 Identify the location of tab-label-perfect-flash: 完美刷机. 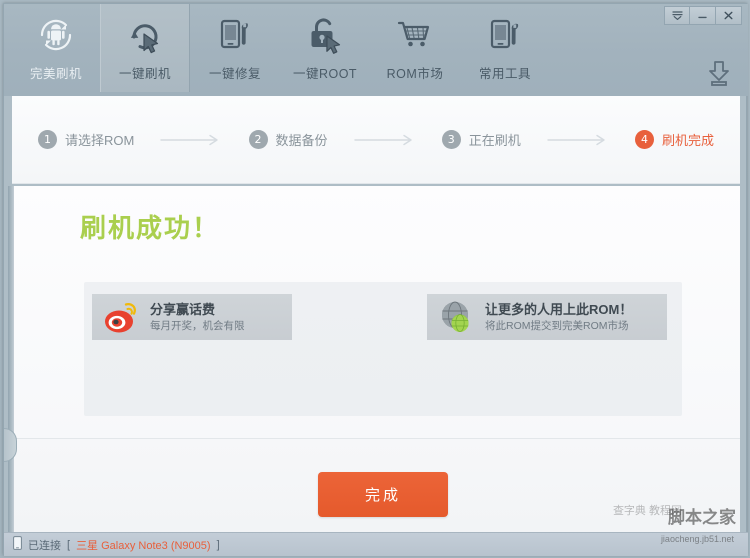
(55, 74).